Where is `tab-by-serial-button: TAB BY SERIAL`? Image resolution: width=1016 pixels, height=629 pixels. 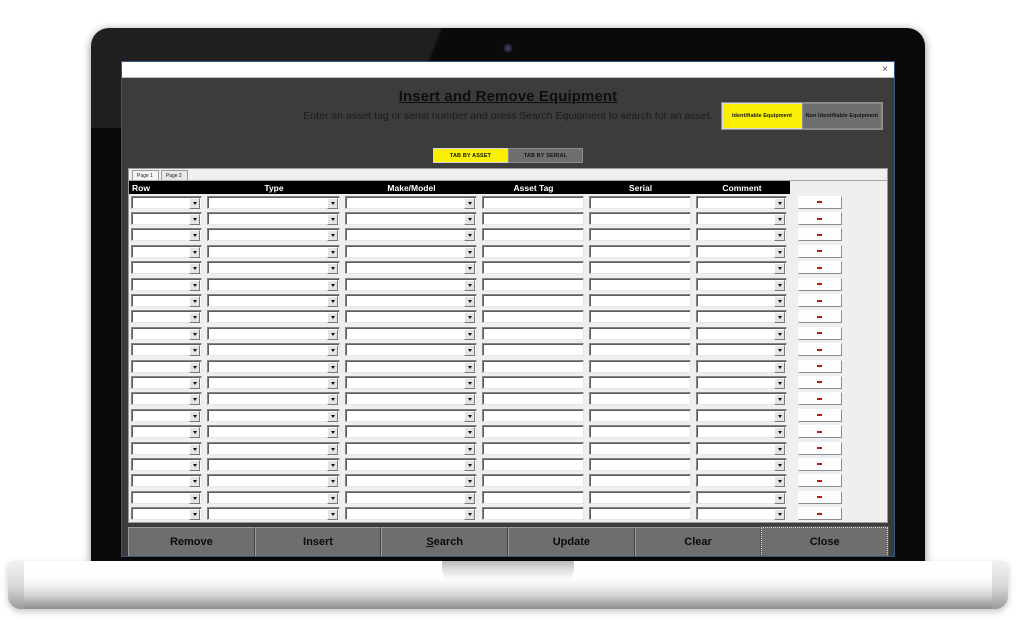 tab-by-serial-button: TAB BY SERIAL is located at coordinates (545, 155).